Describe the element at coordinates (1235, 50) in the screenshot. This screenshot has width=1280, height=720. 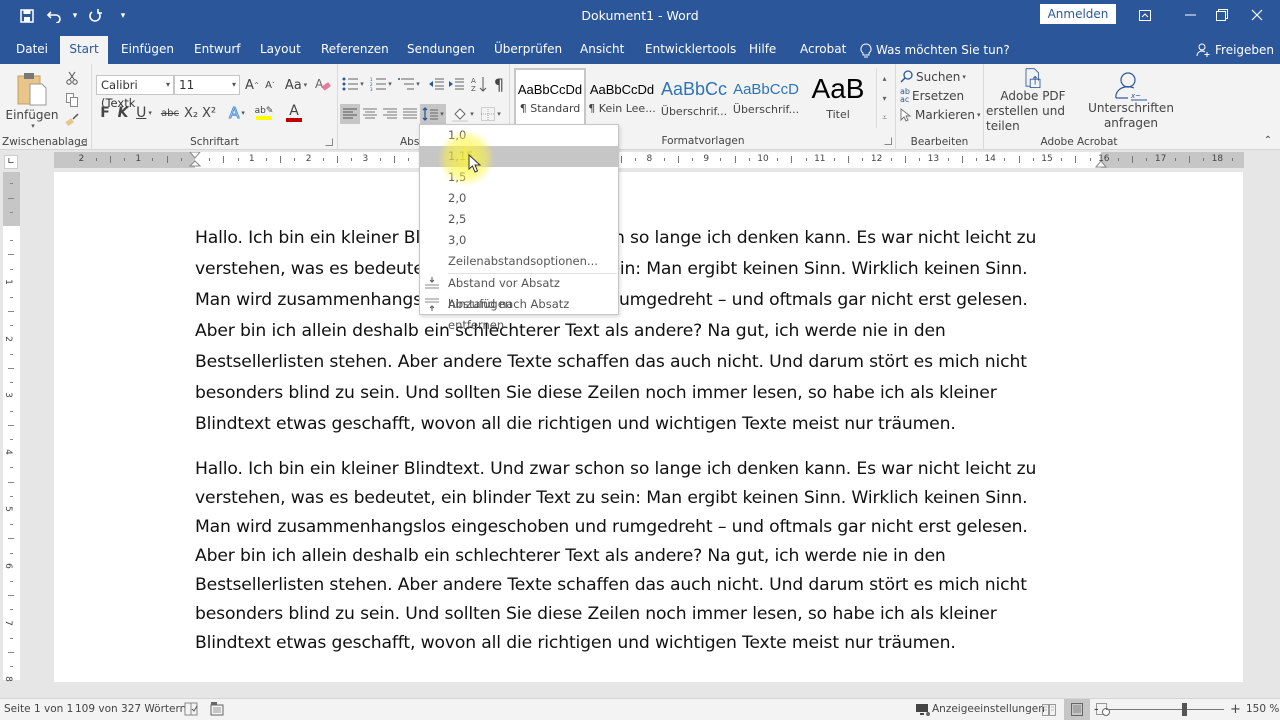
I see `share-button: Freigeben` at that location.